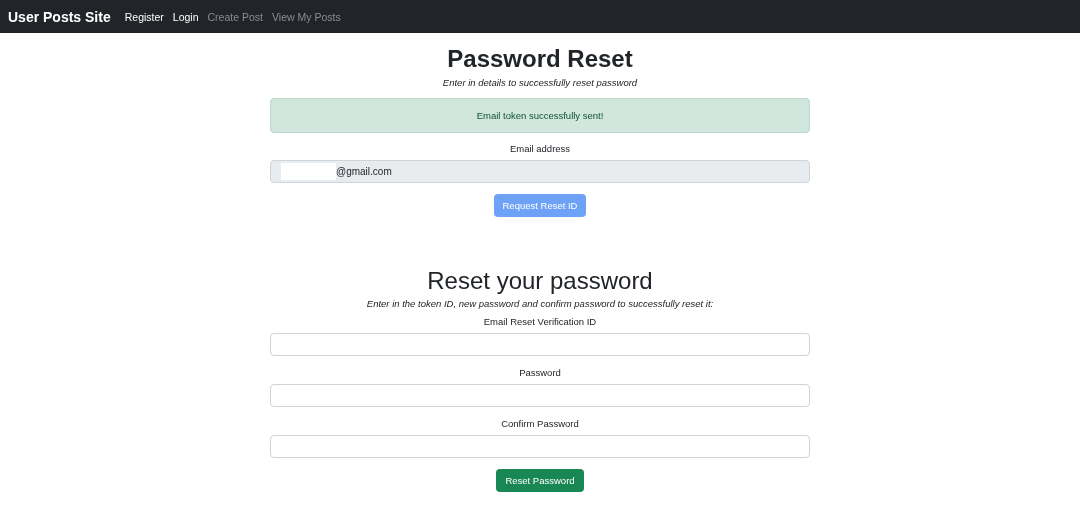  Describe the element at coordinates (540, 372) in the screenshot. I see `field-label: Password` at that location.